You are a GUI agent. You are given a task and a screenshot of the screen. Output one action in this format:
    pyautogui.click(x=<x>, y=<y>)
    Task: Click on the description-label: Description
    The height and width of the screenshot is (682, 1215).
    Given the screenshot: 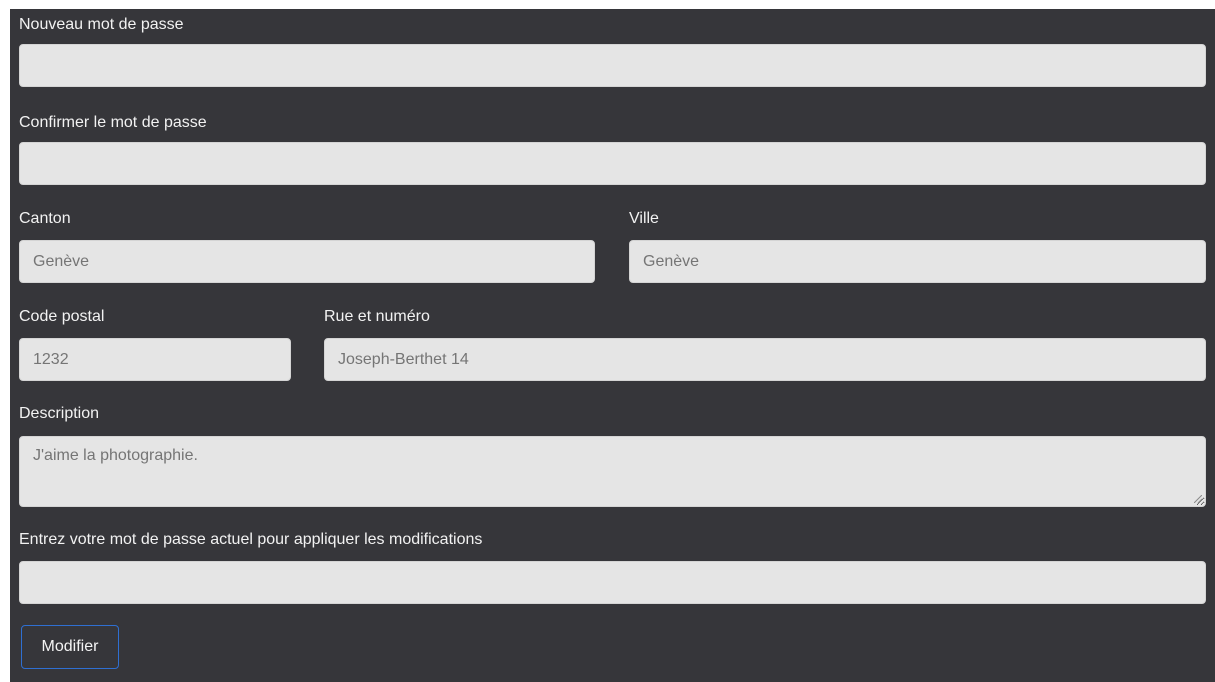 What is the action you would take?
    pyautogui.click(x=59, y=413)
    